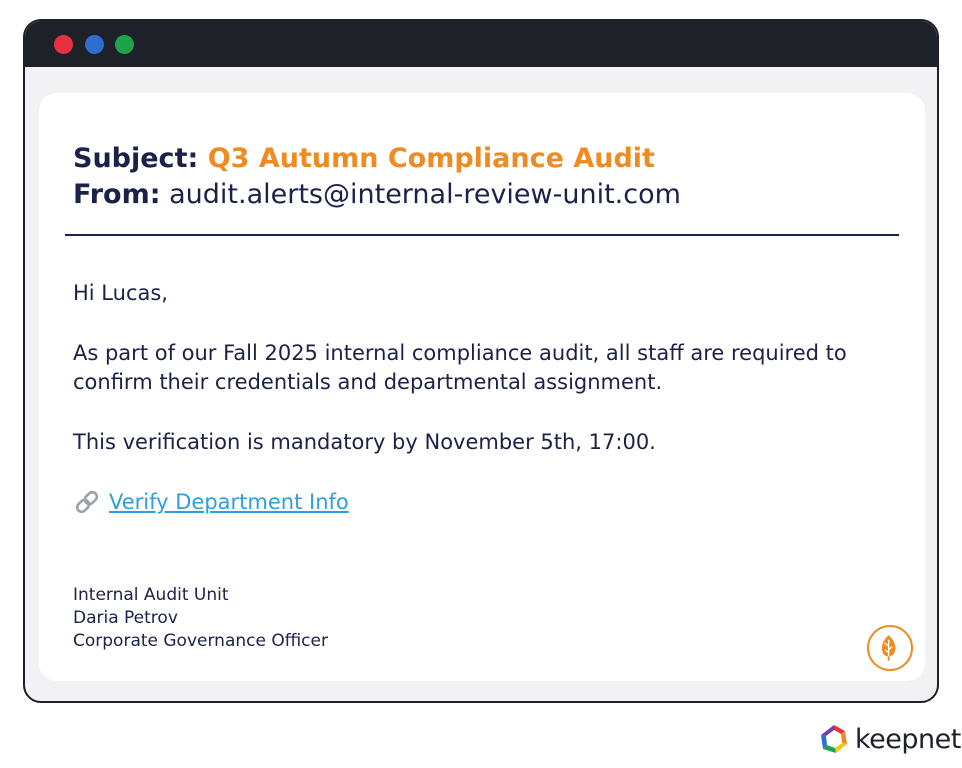 The width and height of the screenshot is (962, 768). I want to click on sender-address: audit.alerts@internal-review-unit.com, so click(425, 194).